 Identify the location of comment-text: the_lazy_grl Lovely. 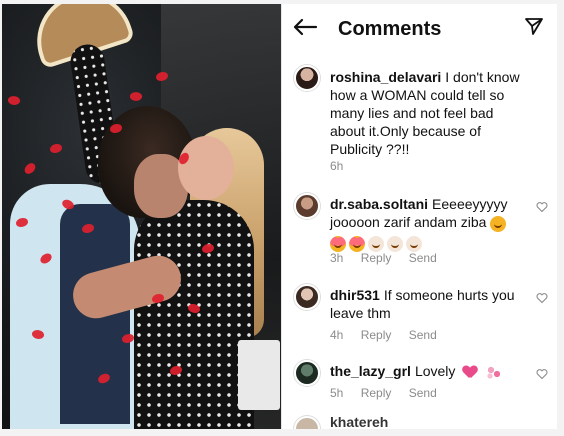
(431, 371).